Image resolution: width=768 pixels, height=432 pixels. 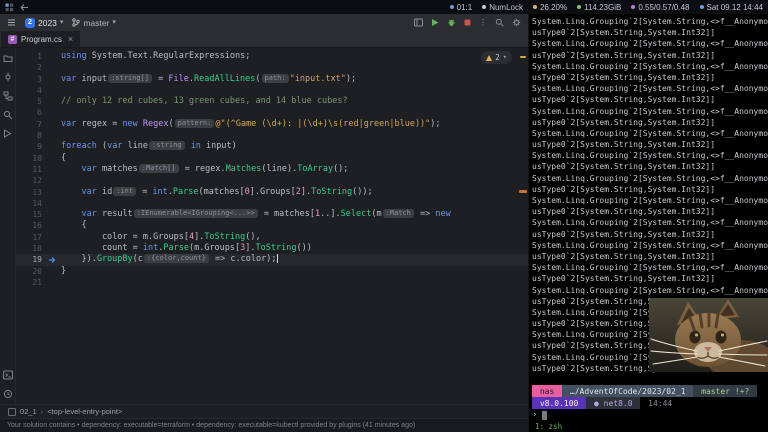 I want to click on code-line: 16 {, so click(x=272, y=225).